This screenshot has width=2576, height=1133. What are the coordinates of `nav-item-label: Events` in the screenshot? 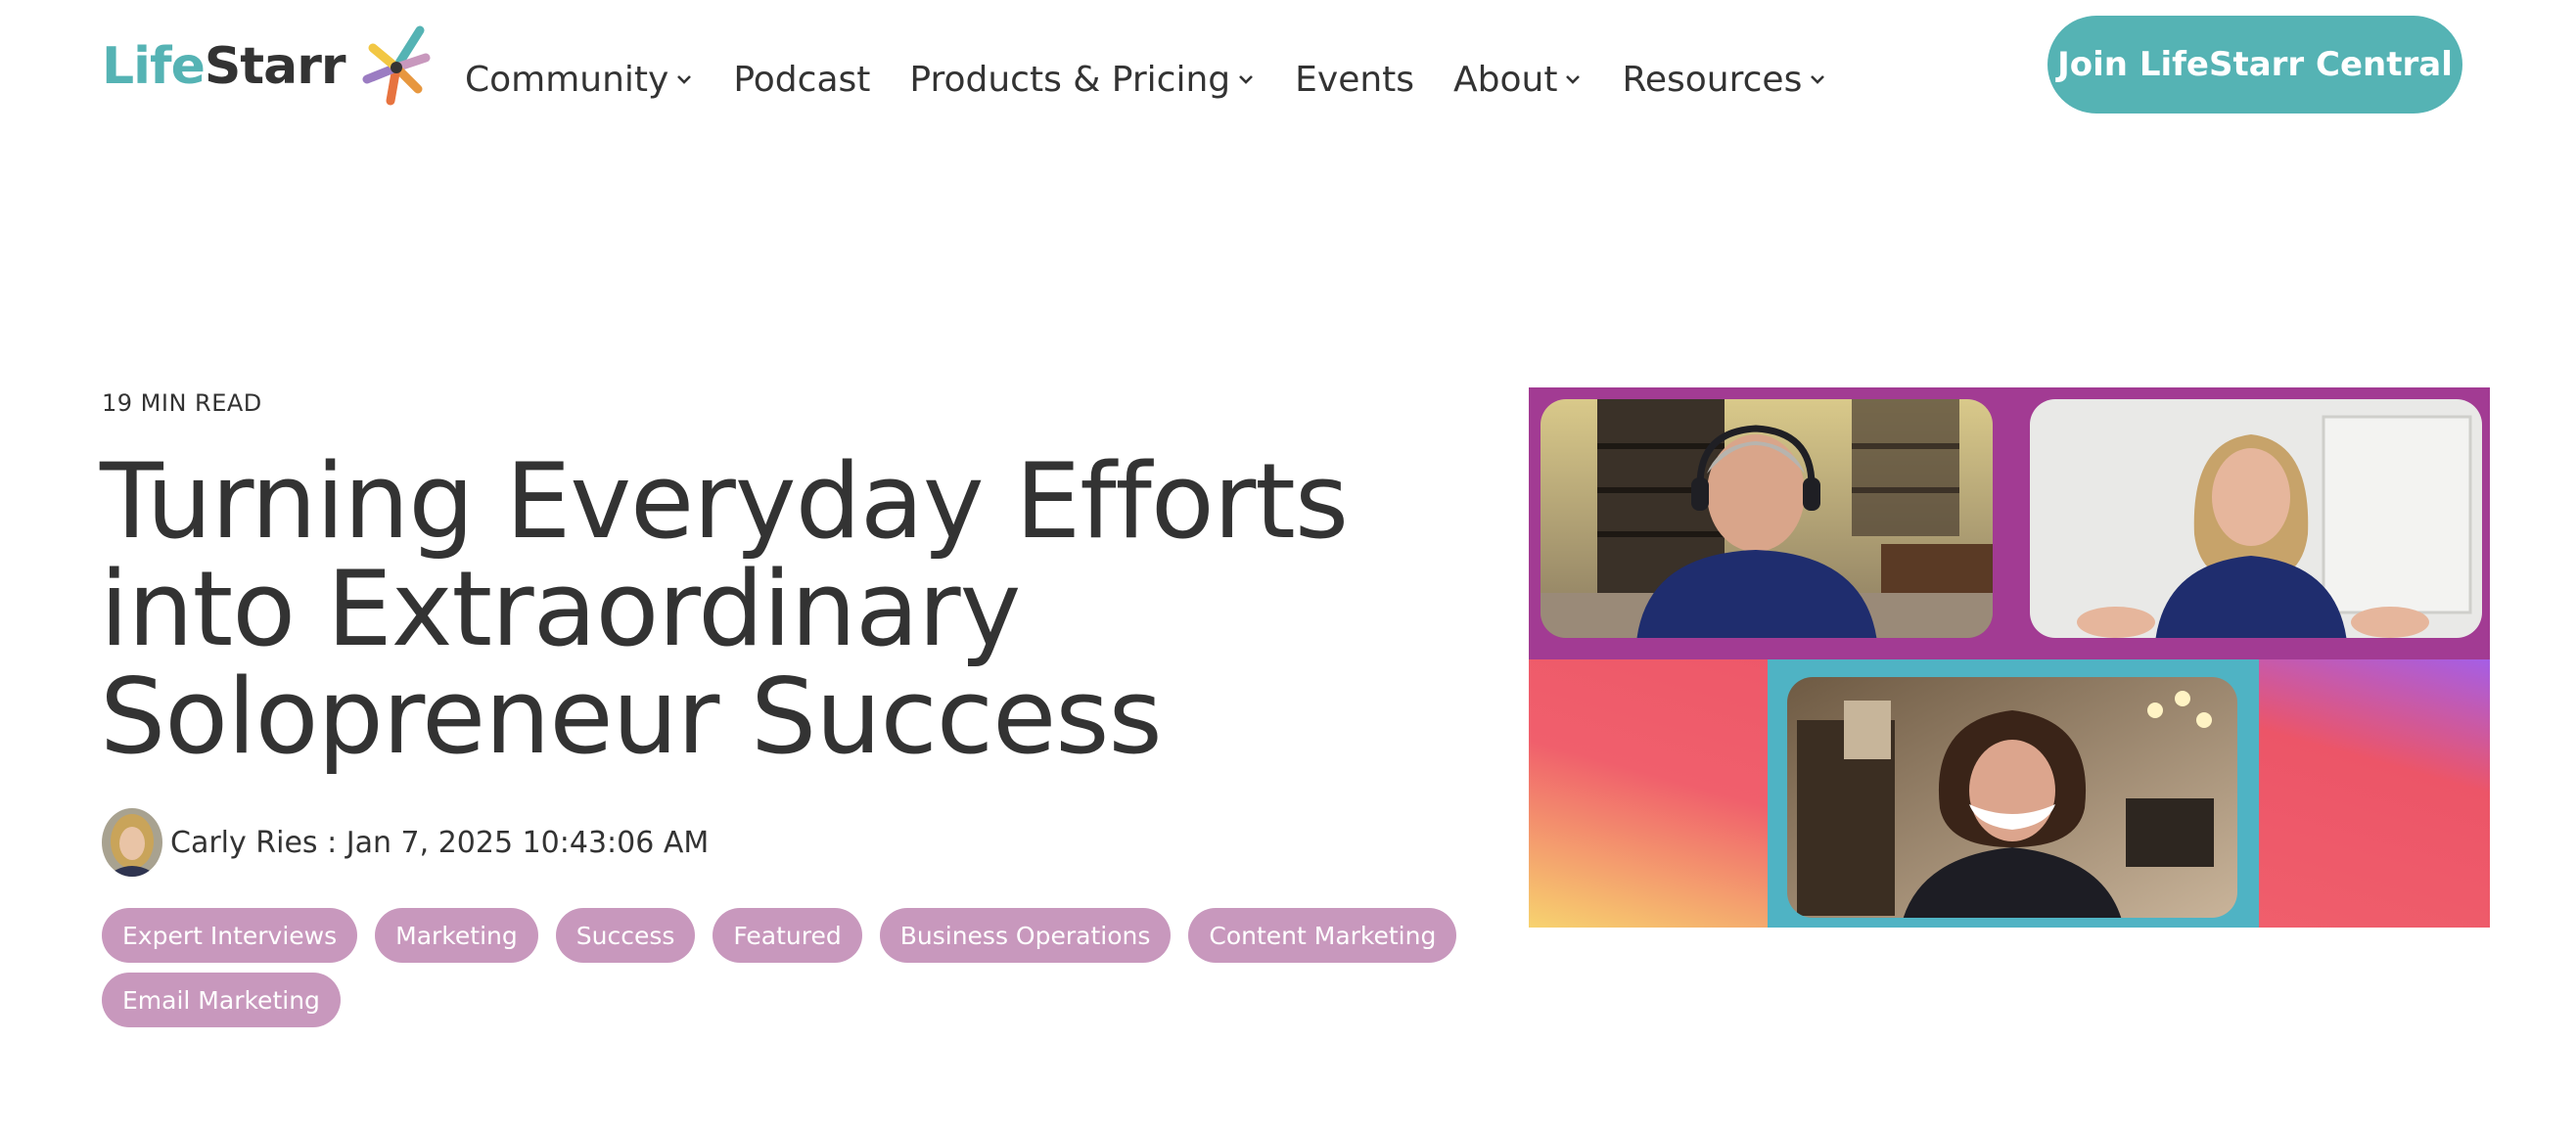 It's located at (1355, 80).